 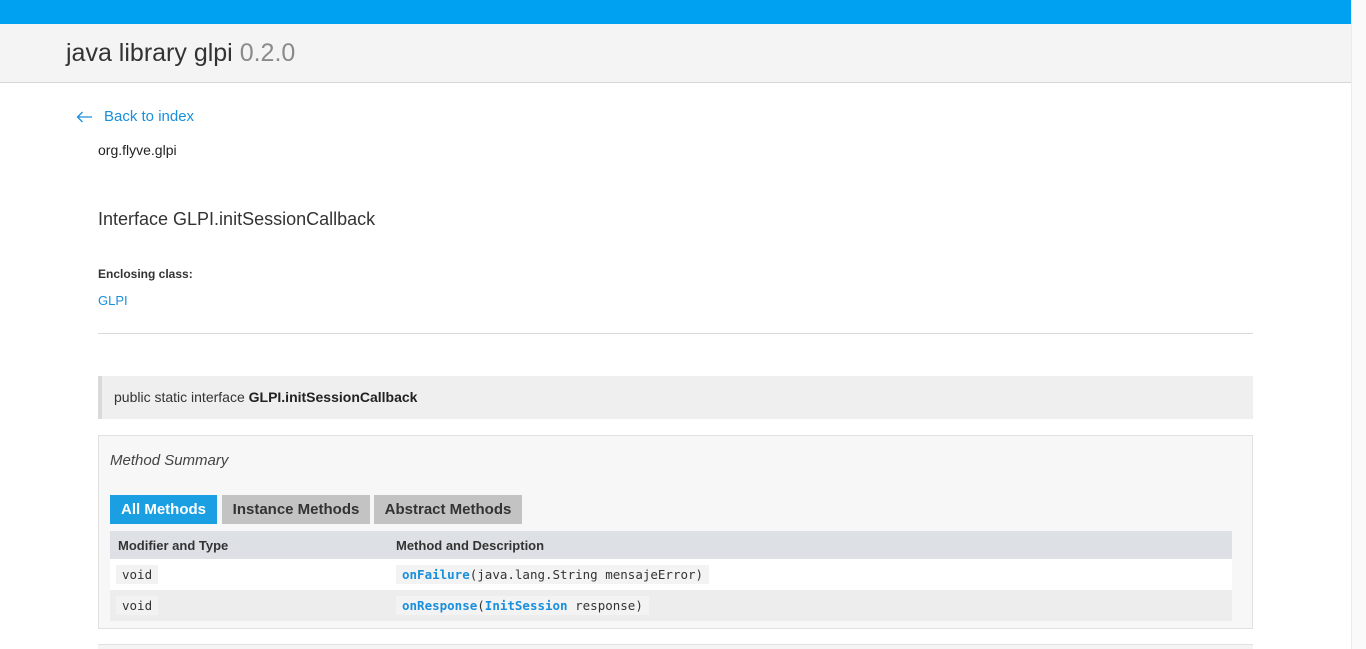 I want to click on package-name: org.flyve.glpi, so click(x=137, y=150).